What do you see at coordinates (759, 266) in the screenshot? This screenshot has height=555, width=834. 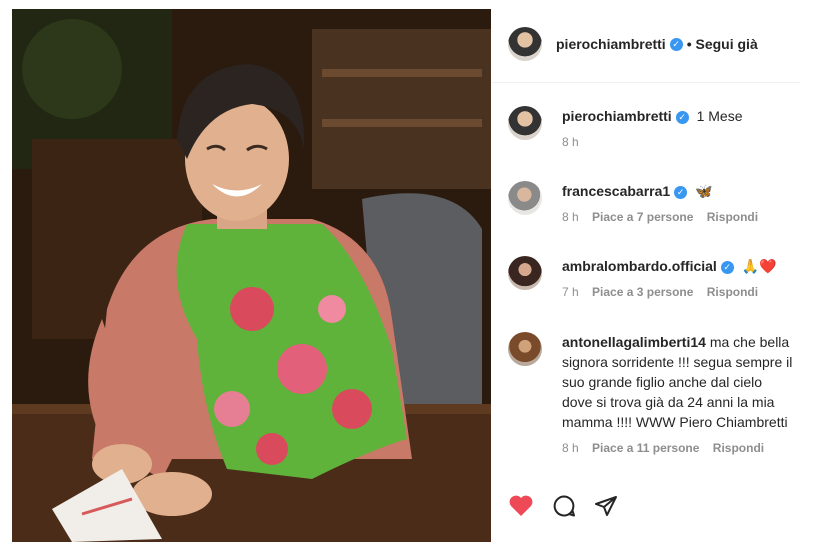 I see `comment-text: 🙏❤️` at bounding box center [759, 266].